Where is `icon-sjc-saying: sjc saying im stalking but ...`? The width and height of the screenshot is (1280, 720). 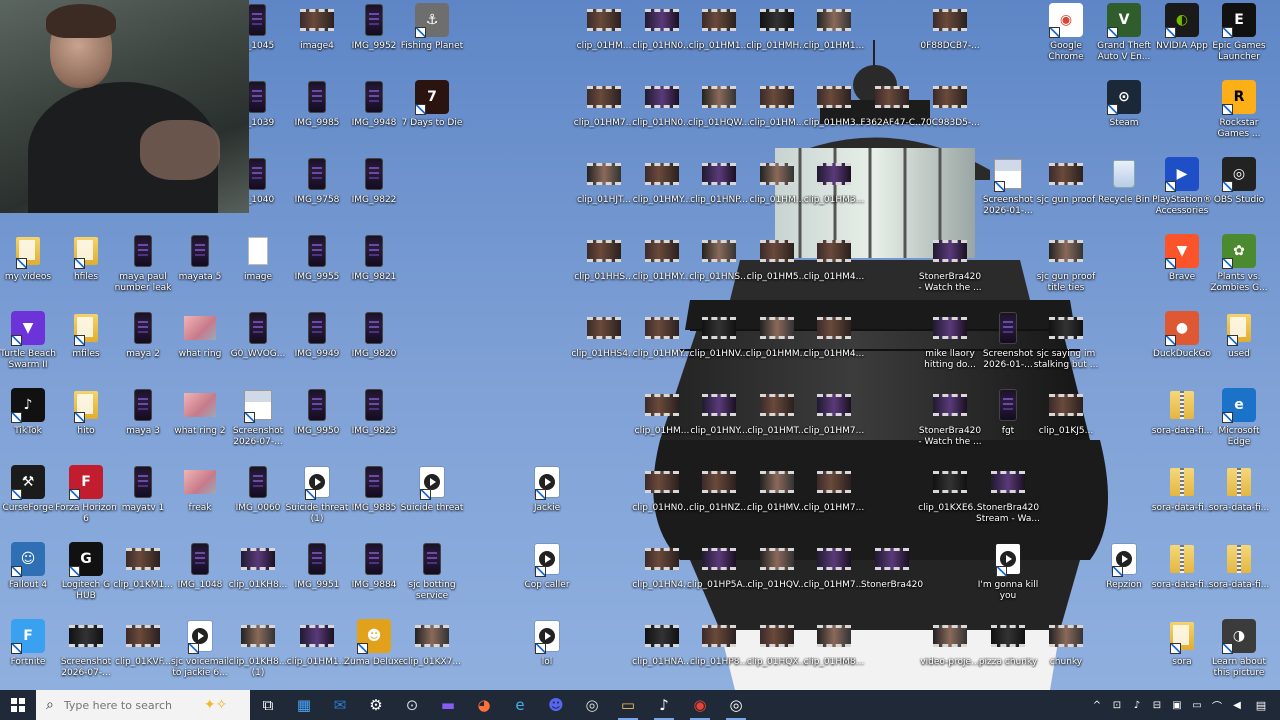 icon-sjc-saying: sjc saying im stalking but ... is located at coordinates (1066, 340).